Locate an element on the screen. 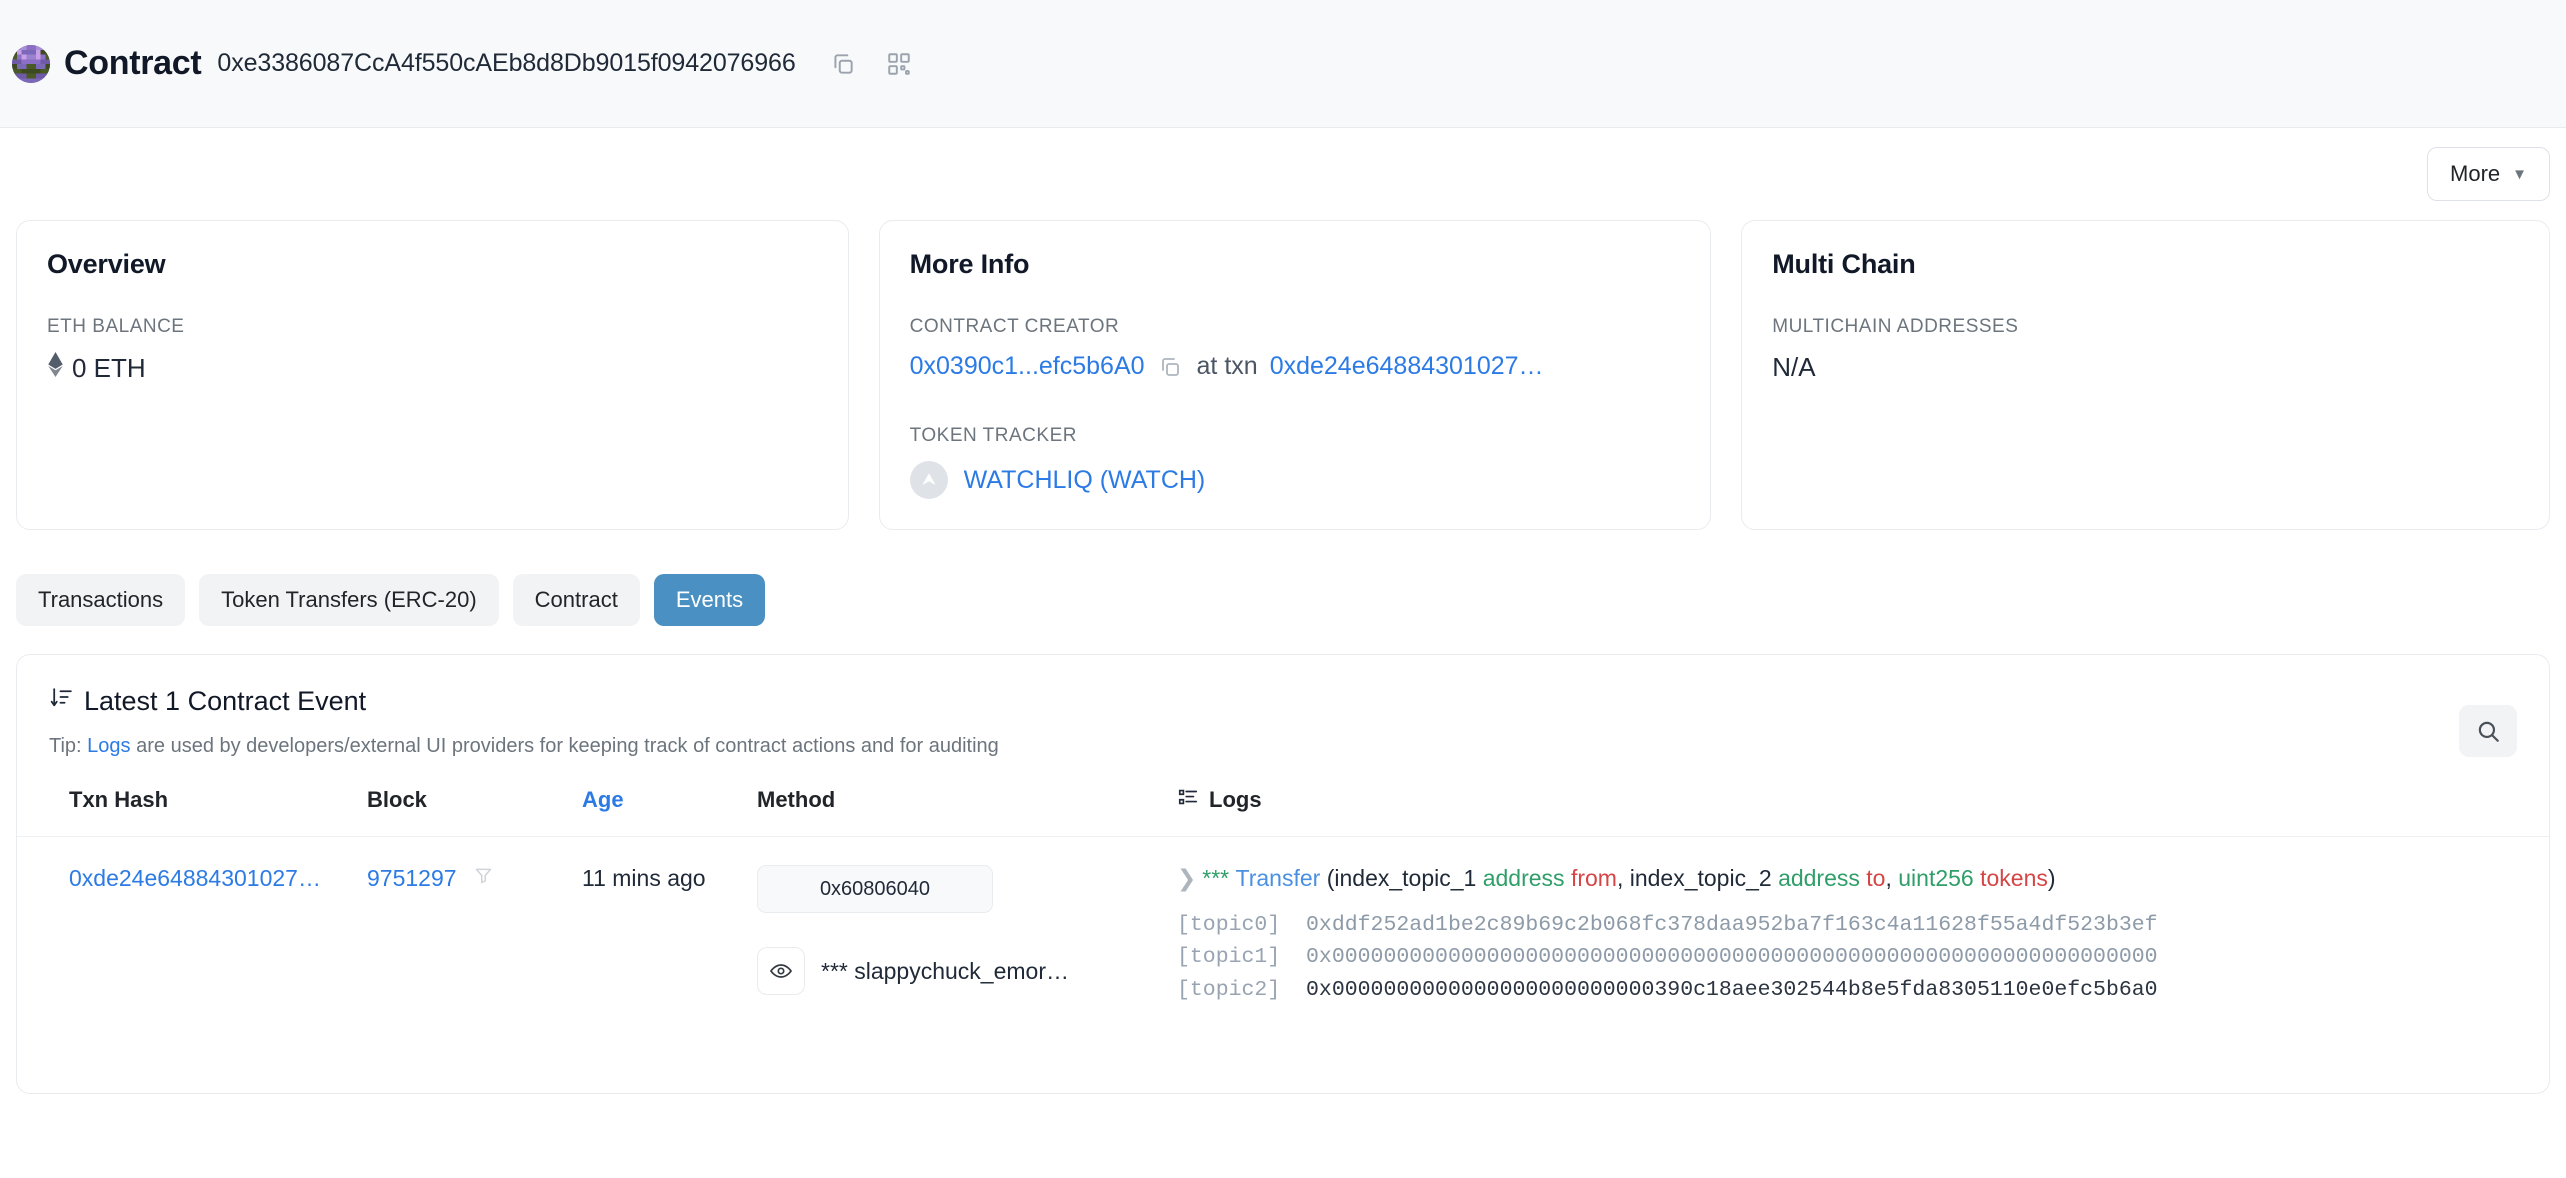 The width and height of the screenshot is (2566, 1178). qr-code-icon is located at coordinates (899, 64).